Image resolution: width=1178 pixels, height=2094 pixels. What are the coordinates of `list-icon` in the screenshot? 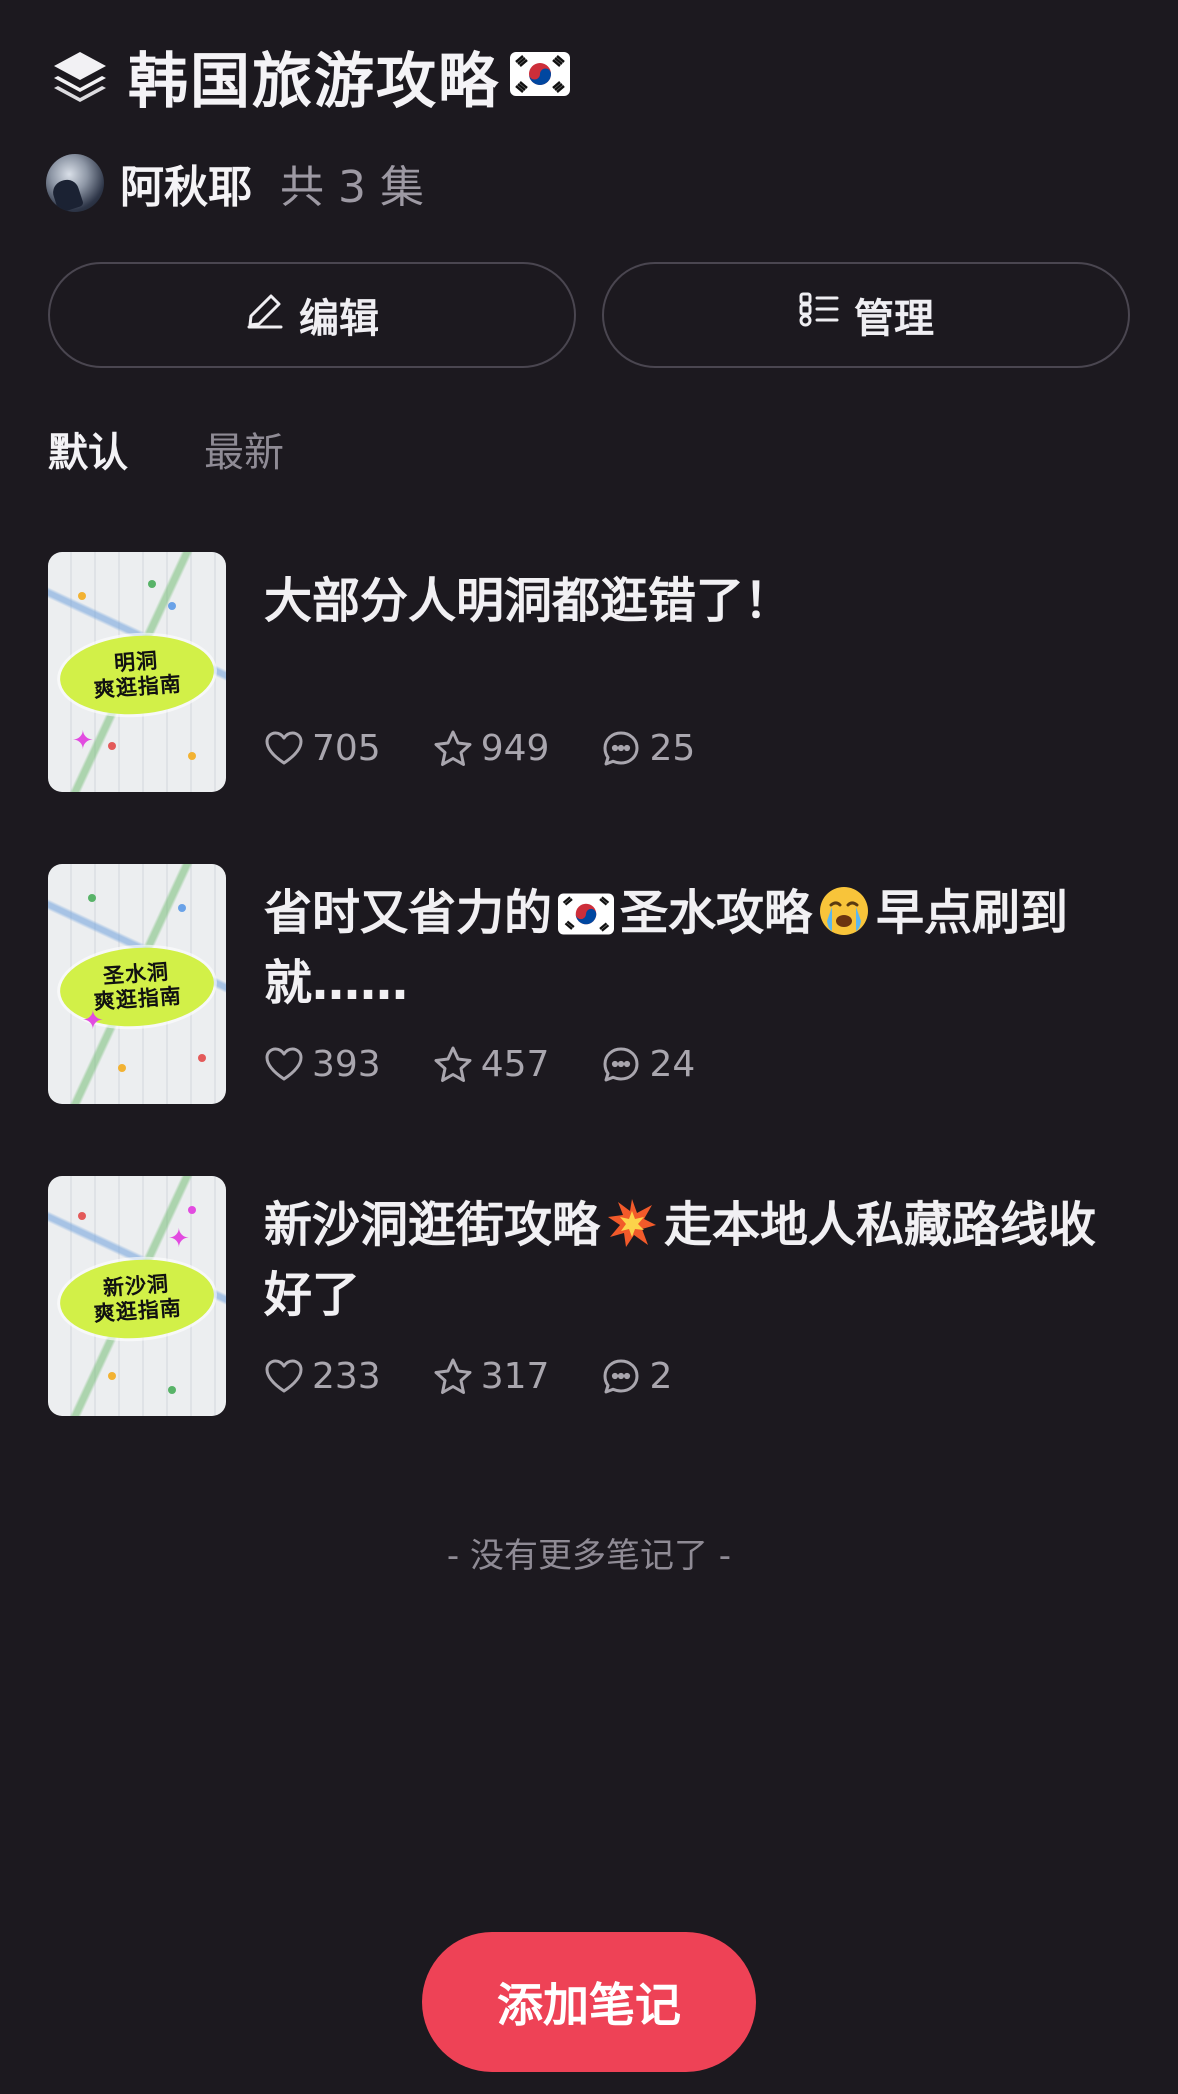 It's located at (826, 315).